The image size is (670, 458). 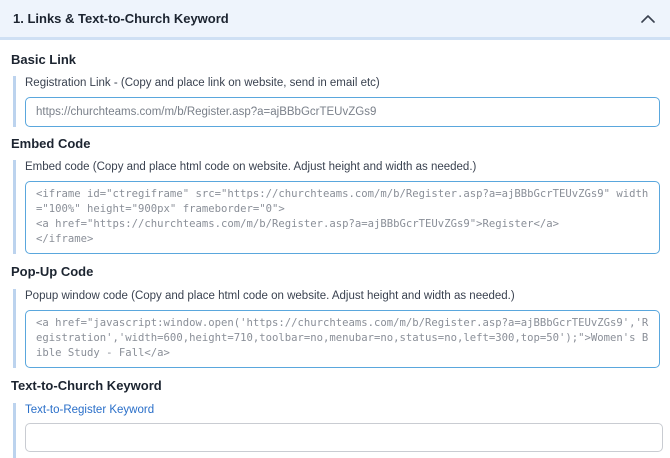 What do you see at coordinates (648, 19) in the screenshot?
I see `chevron-up-icon` at bounding box center [648, 19].